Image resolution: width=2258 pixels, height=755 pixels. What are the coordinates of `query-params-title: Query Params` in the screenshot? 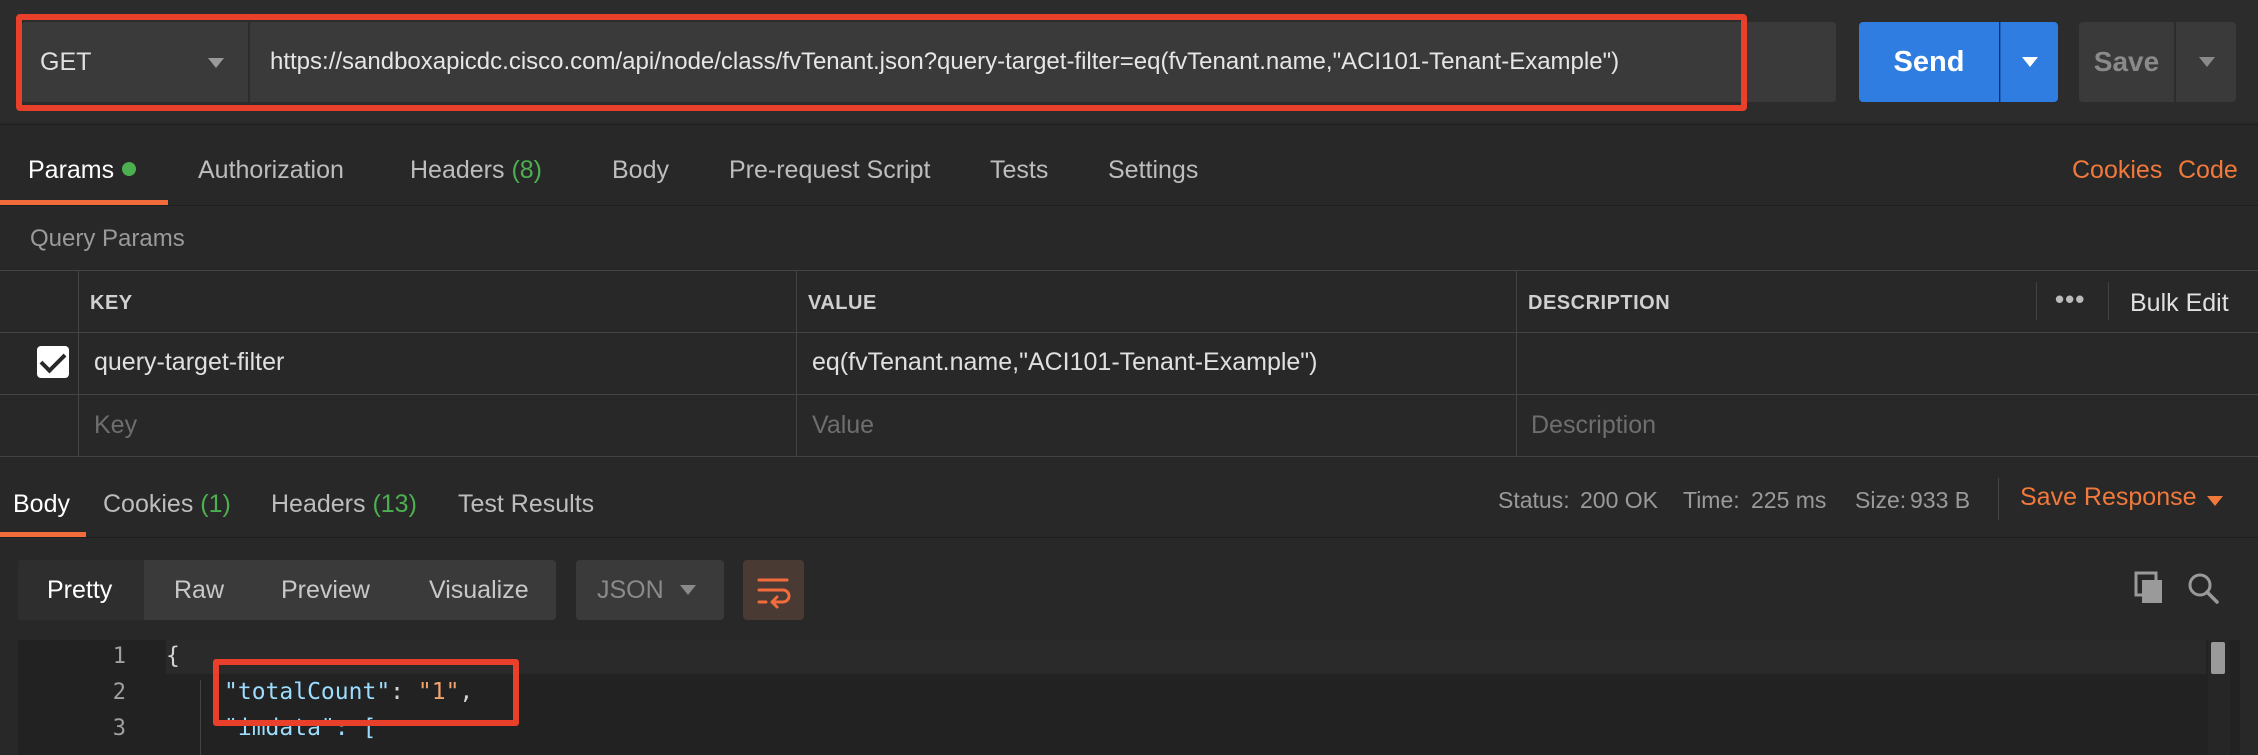 It's located at (107, 238).